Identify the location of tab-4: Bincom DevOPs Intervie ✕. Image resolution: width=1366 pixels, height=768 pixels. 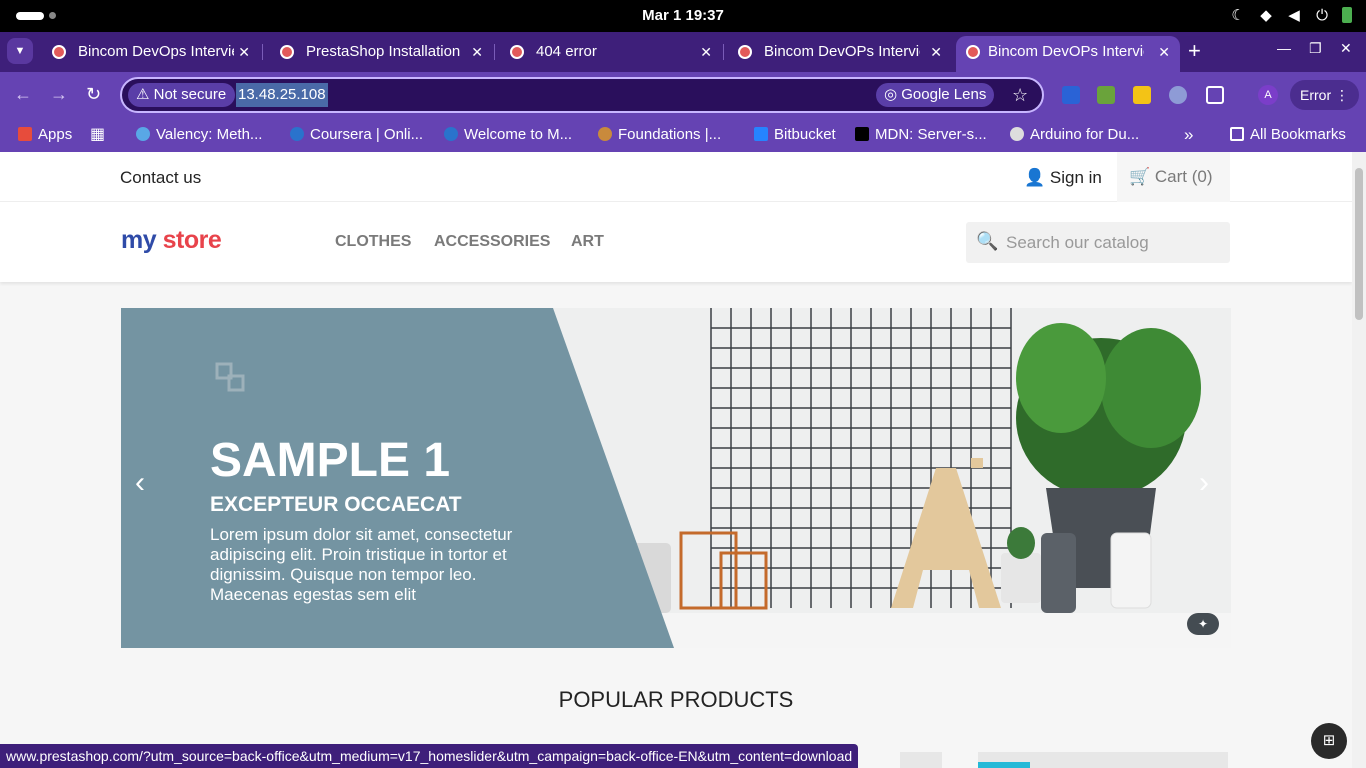
(835, 54).